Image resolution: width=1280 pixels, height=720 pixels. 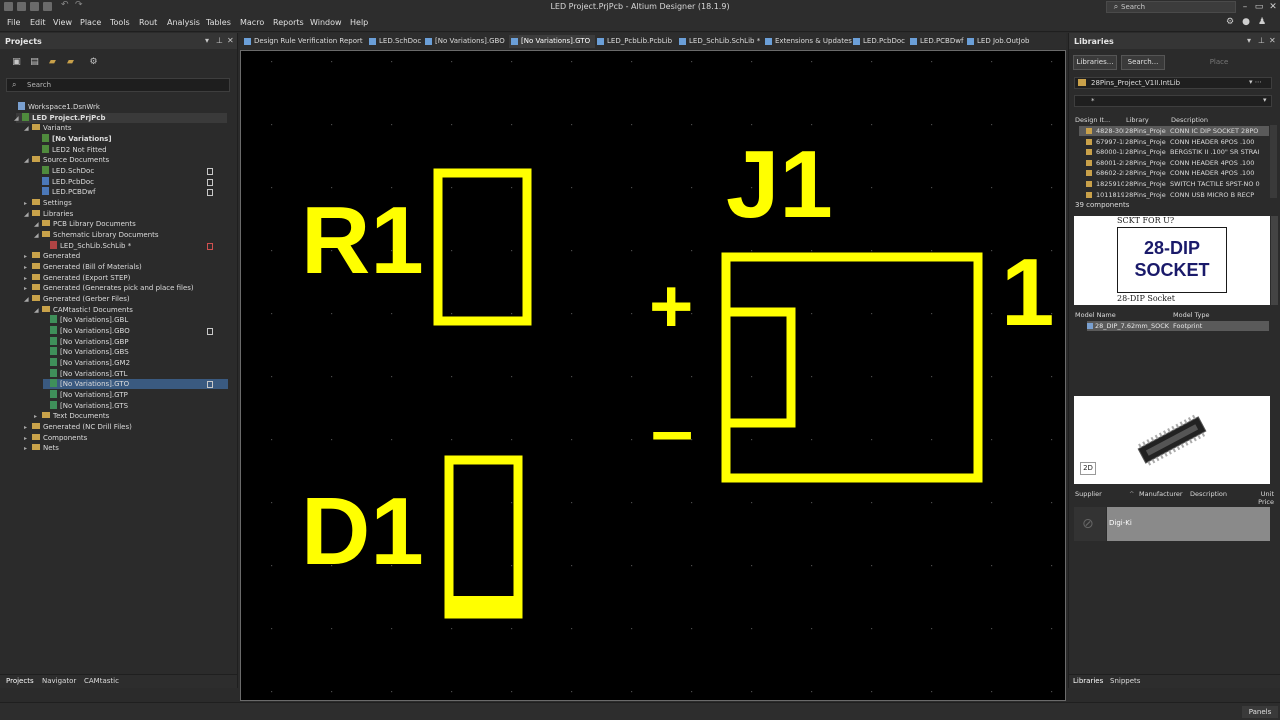 I want to click on d1-outline, so click(x=483, y=537).